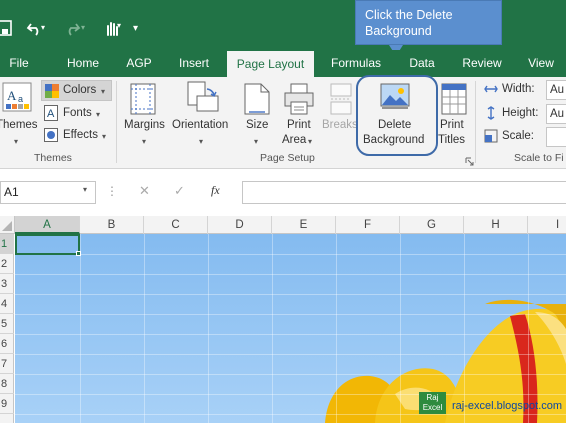 Image resolution: width=566 pixels, height=423 pixels. I want to click on customize-toolbar-chevron-icon: ▾, so click(135, 29).